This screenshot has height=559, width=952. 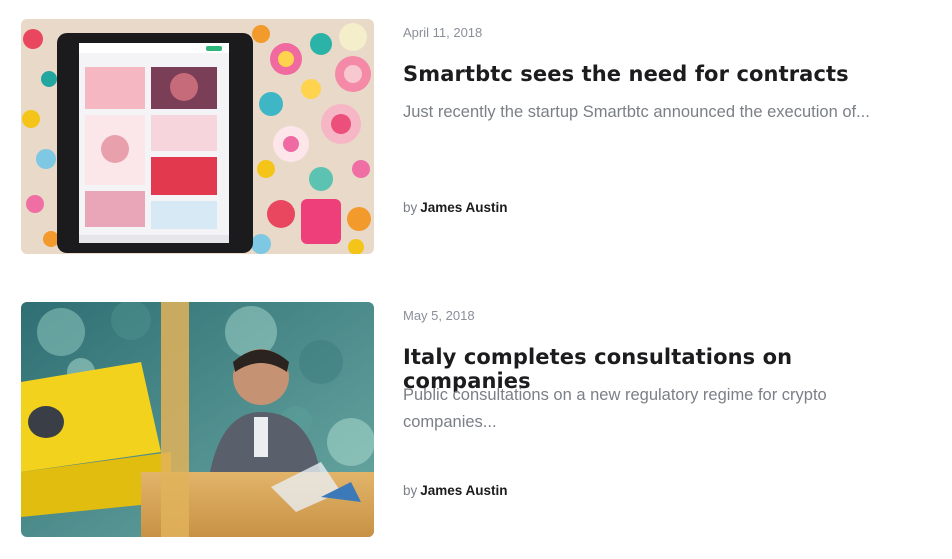 What do you see at coordinates (175, 419) in the screenshot?
I see `blurred-foreground-post` at bounding box center [175, 419].